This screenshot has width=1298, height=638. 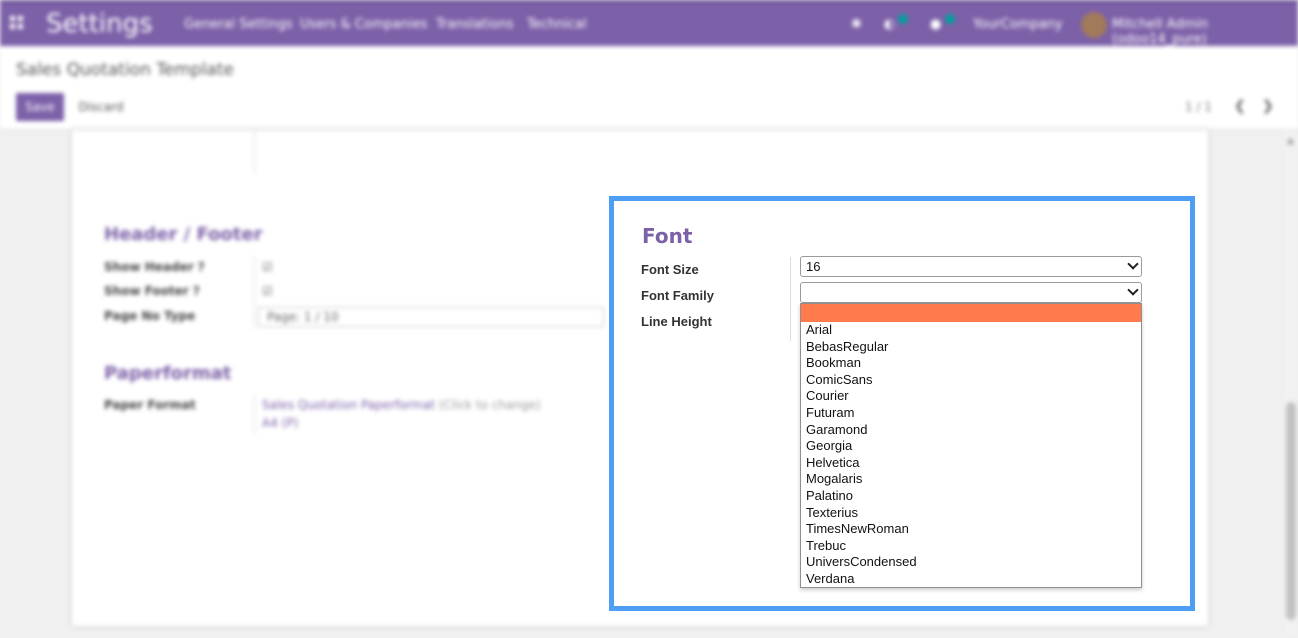 I want to click on bug-icon: ✱, so click(x=858, y=24).